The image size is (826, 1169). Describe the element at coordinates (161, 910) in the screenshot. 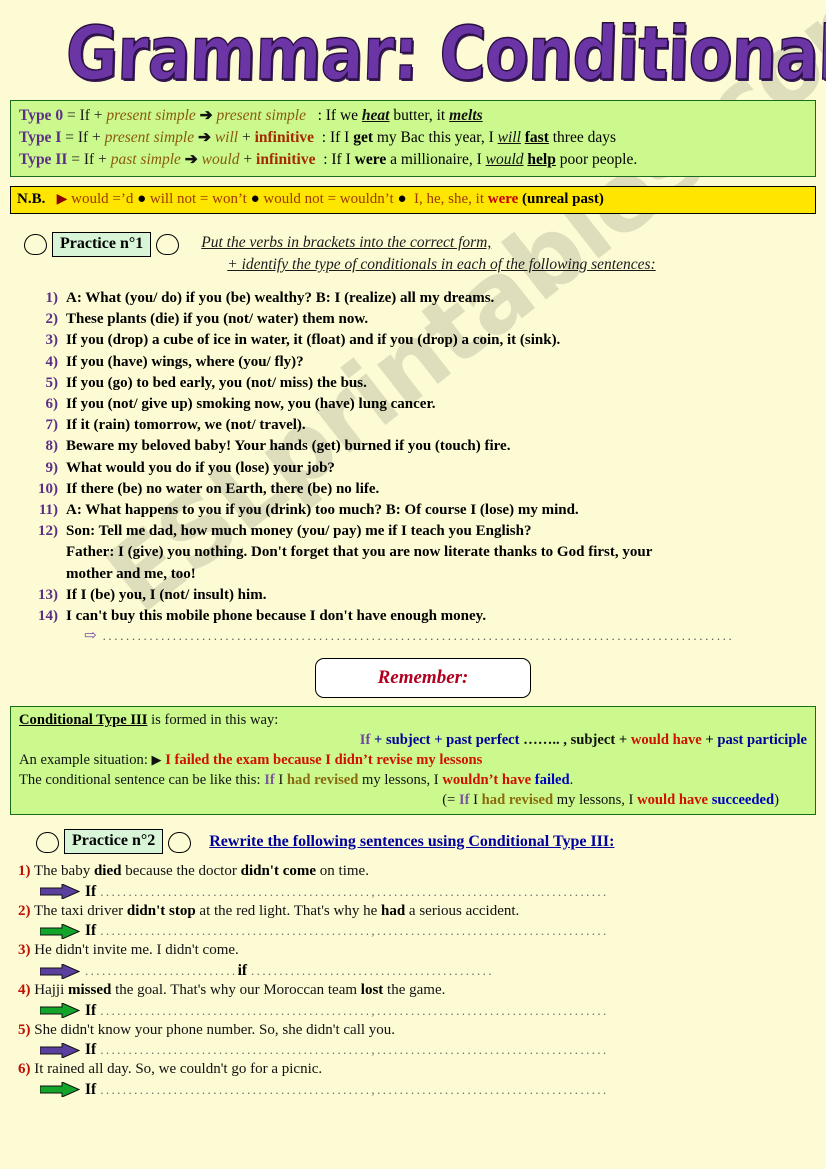

I see `item-bold-1: didn't stop` at that location.